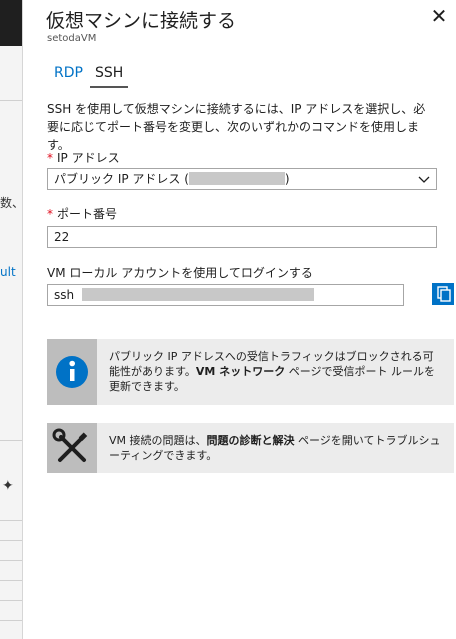  What do you see at coordinates (424, 179) in the screenshot?
I see `chevron-down-icon` at bounding box center [424, 179].